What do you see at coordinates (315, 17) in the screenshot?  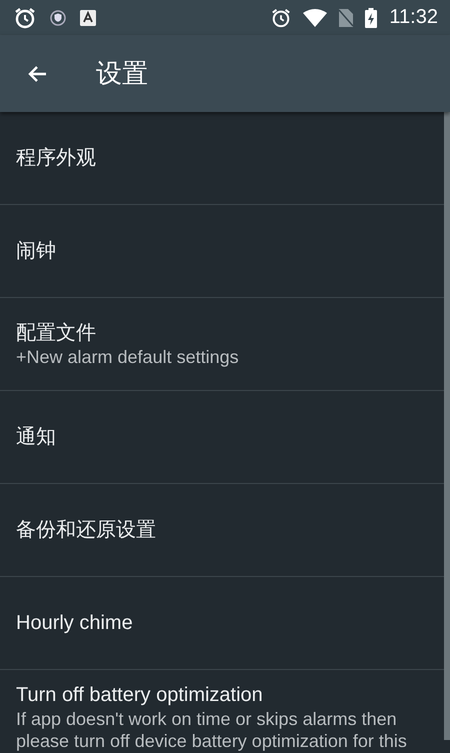 I see `wifi-icon` at bounding box center [315, 17].